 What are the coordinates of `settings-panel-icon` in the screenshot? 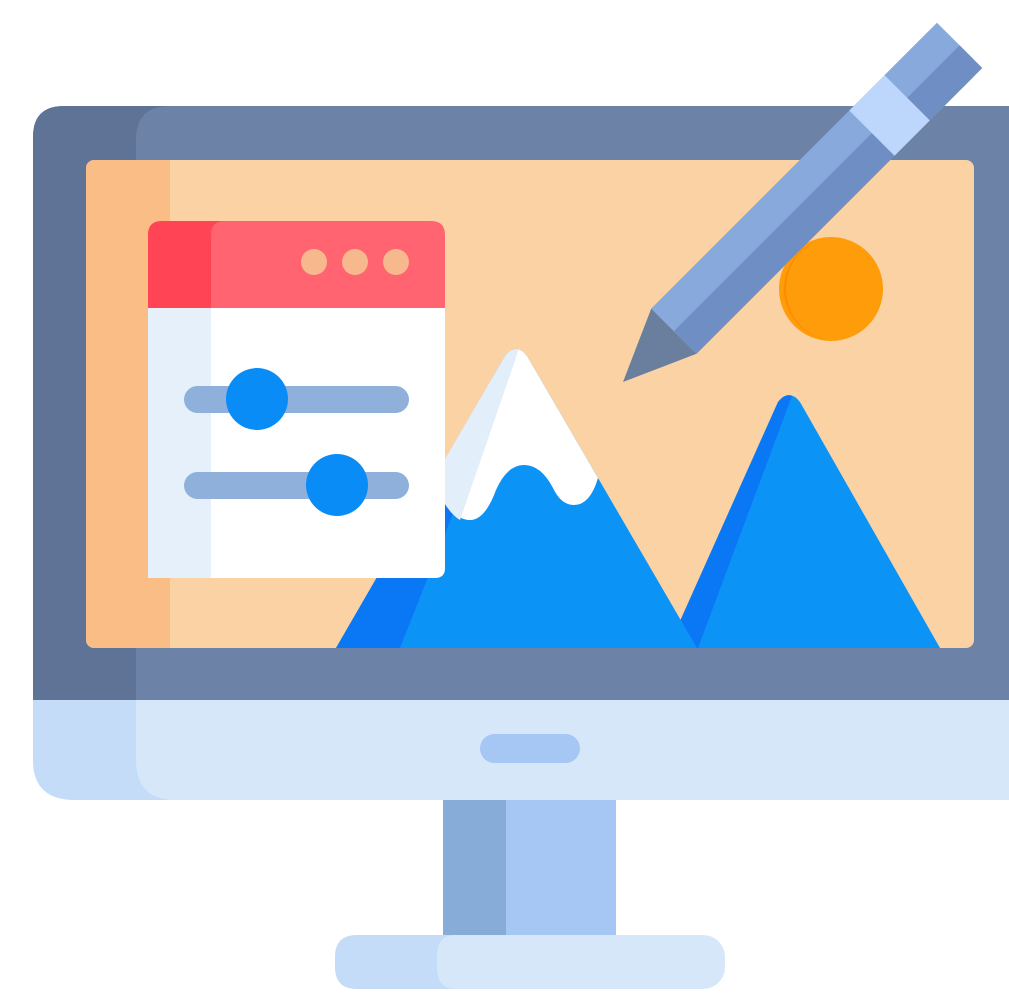 It's located at (296, 399).